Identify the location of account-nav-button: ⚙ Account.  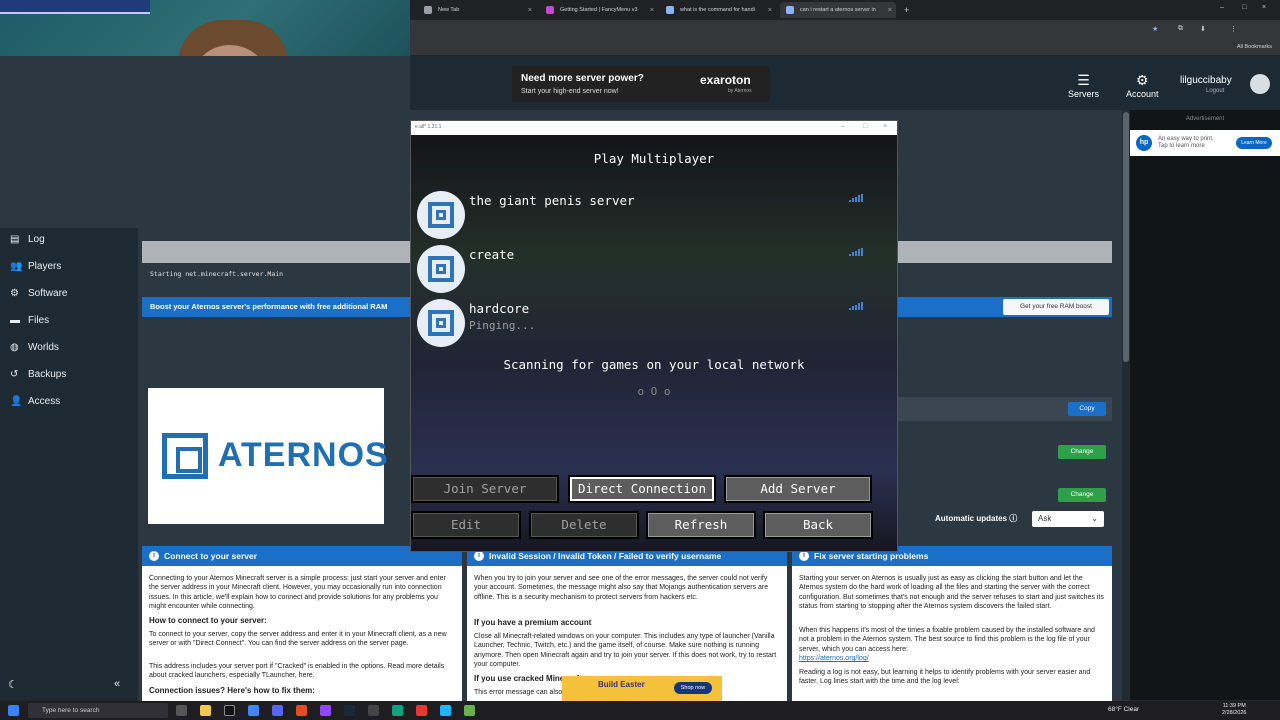
(1142, 85).